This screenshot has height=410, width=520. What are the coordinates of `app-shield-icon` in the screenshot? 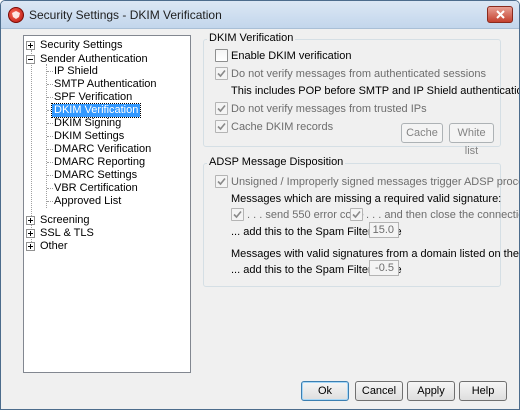 It's located at (16, 15).